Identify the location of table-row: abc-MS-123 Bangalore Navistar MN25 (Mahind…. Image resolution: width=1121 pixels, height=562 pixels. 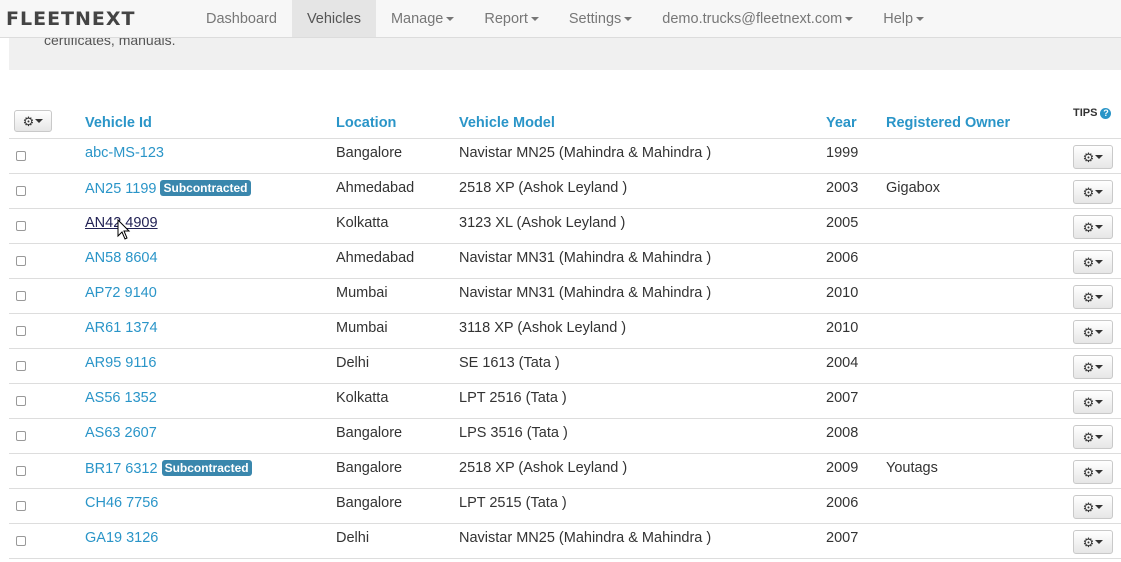
(565, 156).